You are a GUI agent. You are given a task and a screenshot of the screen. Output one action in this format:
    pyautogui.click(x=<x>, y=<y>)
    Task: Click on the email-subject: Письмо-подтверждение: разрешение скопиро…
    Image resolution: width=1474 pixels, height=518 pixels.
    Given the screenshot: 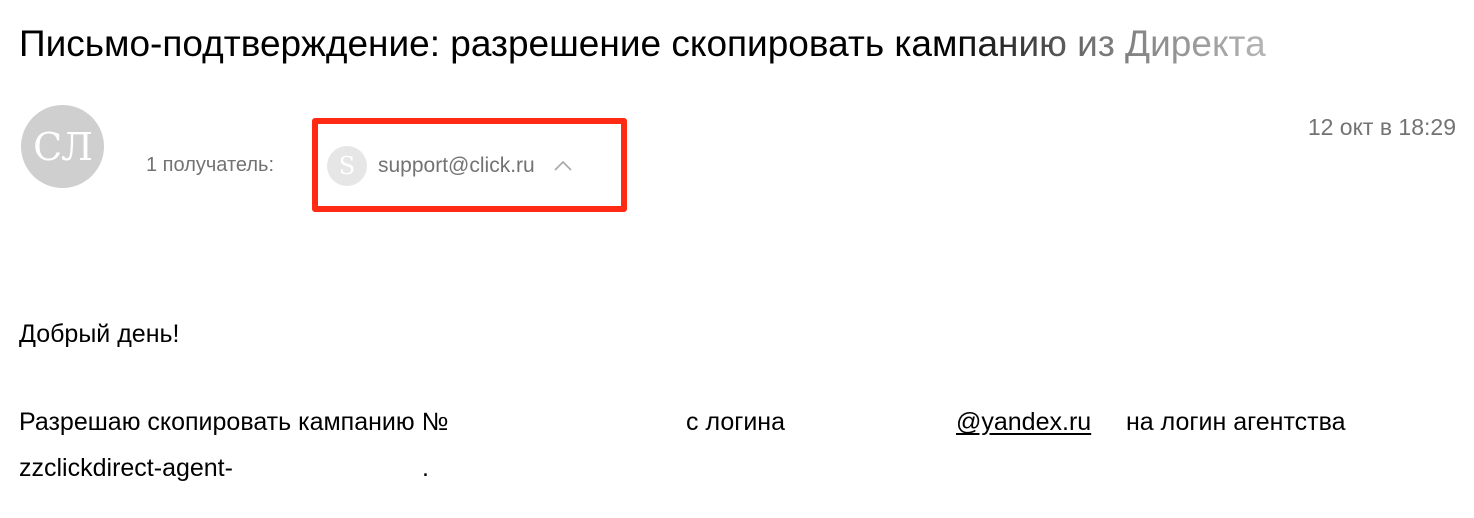 What is the action you would take?
    pyautogui.click(x=642, y=44)
    